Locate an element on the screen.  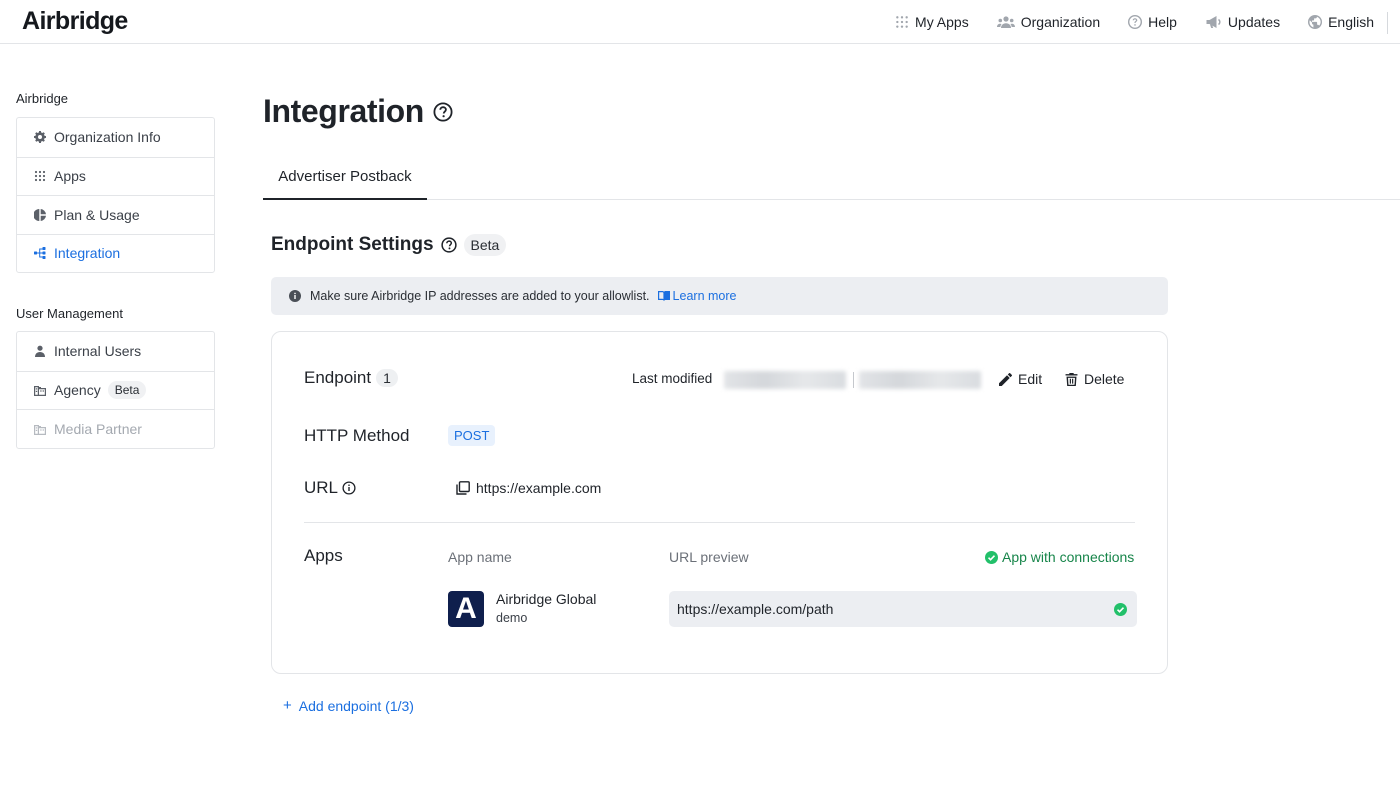
add-endpoint-label: Add endpoint (1/3) is located at coordinates (356, 705).